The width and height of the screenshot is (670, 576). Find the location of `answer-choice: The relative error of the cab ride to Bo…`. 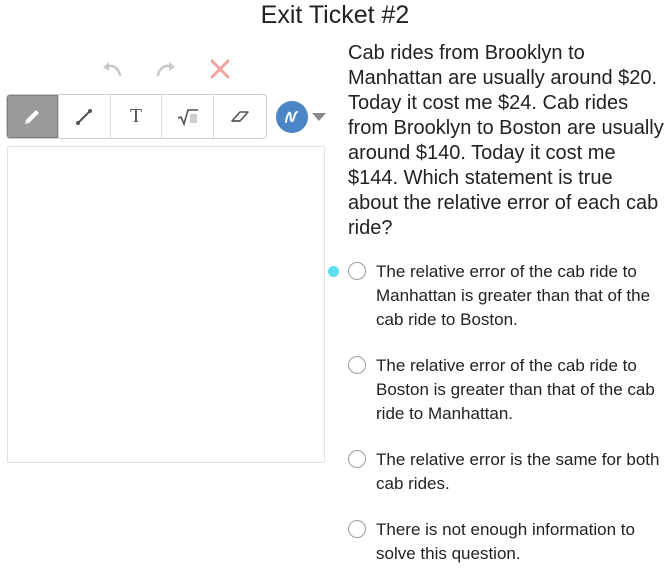

answer-choice: The relative error of the cab ride to Bo… is located at coordinates (497, 390).